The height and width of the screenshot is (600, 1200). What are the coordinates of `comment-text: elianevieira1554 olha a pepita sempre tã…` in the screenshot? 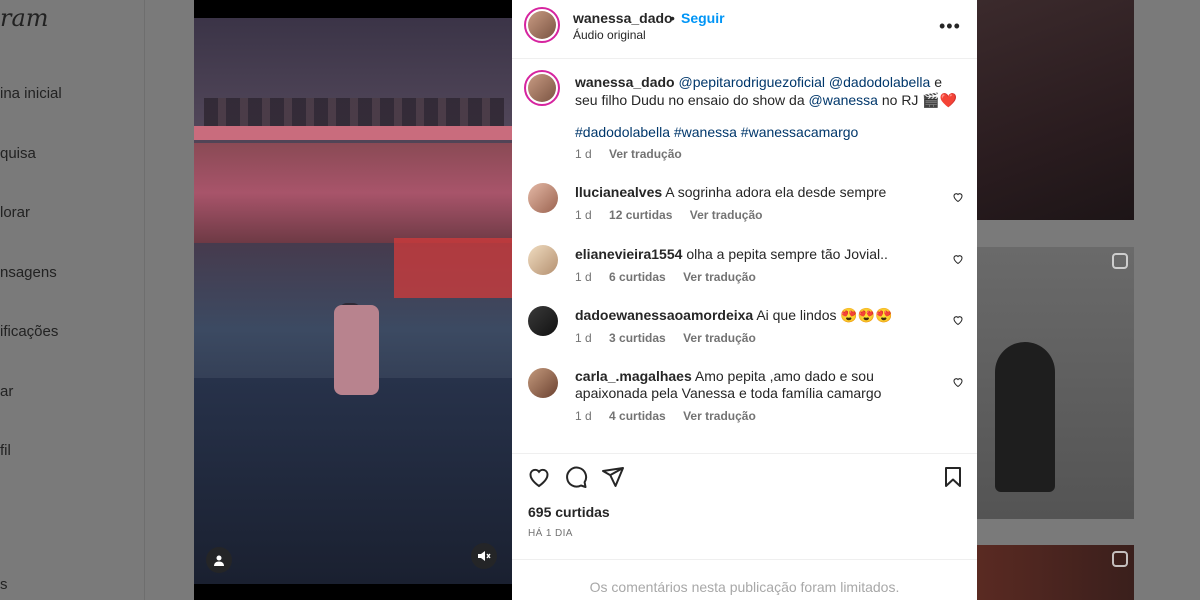 It's located at (760, 254).